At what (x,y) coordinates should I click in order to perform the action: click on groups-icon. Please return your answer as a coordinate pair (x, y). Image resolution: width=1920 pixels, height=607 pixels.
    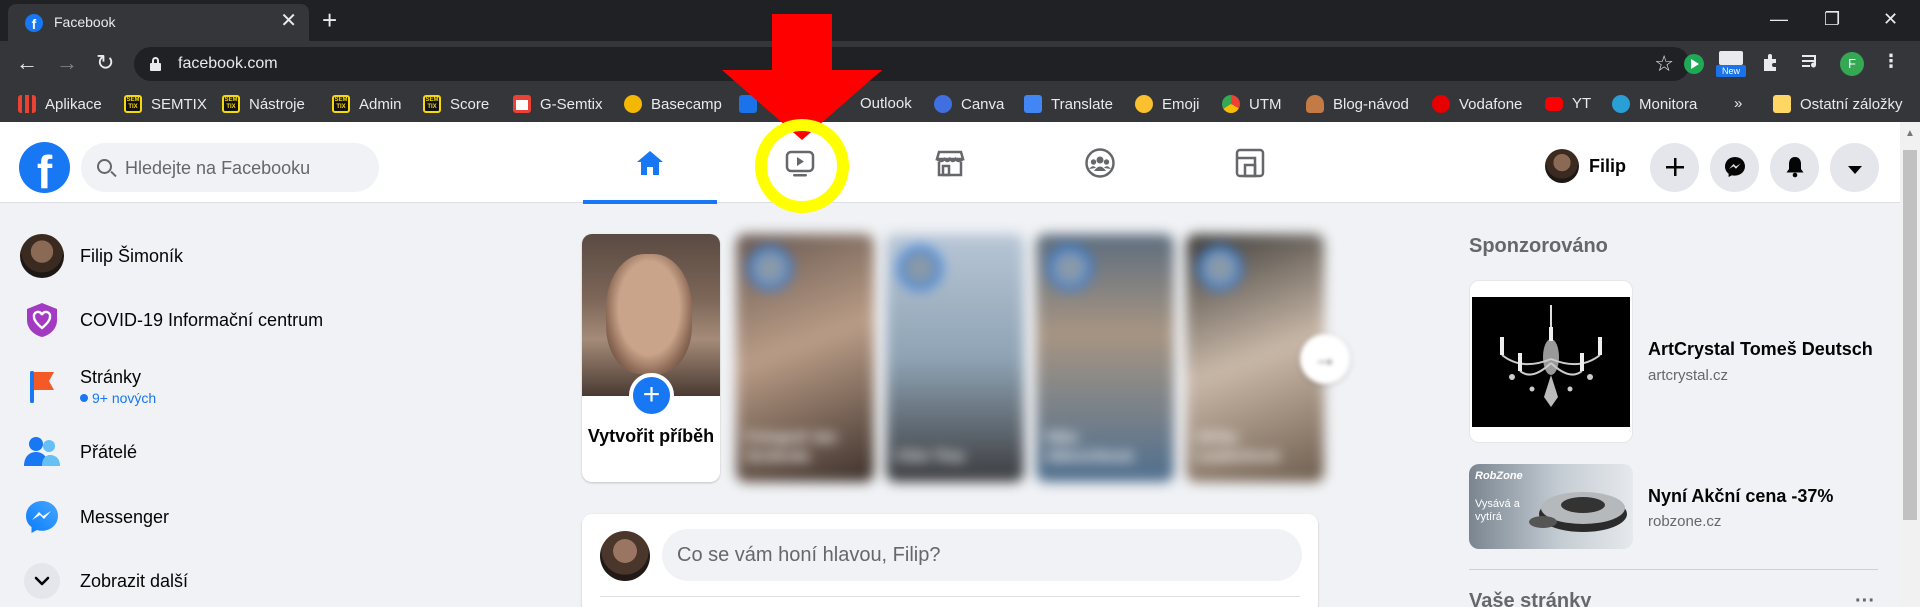
    Looking at the image, I should click on (1100, 163).